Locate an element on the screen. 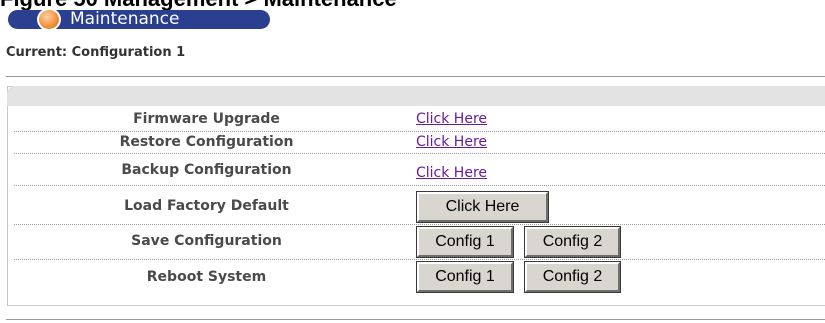  row-backup-configuration: Backup Configuration Click Here is located at coordinates (419, 170).